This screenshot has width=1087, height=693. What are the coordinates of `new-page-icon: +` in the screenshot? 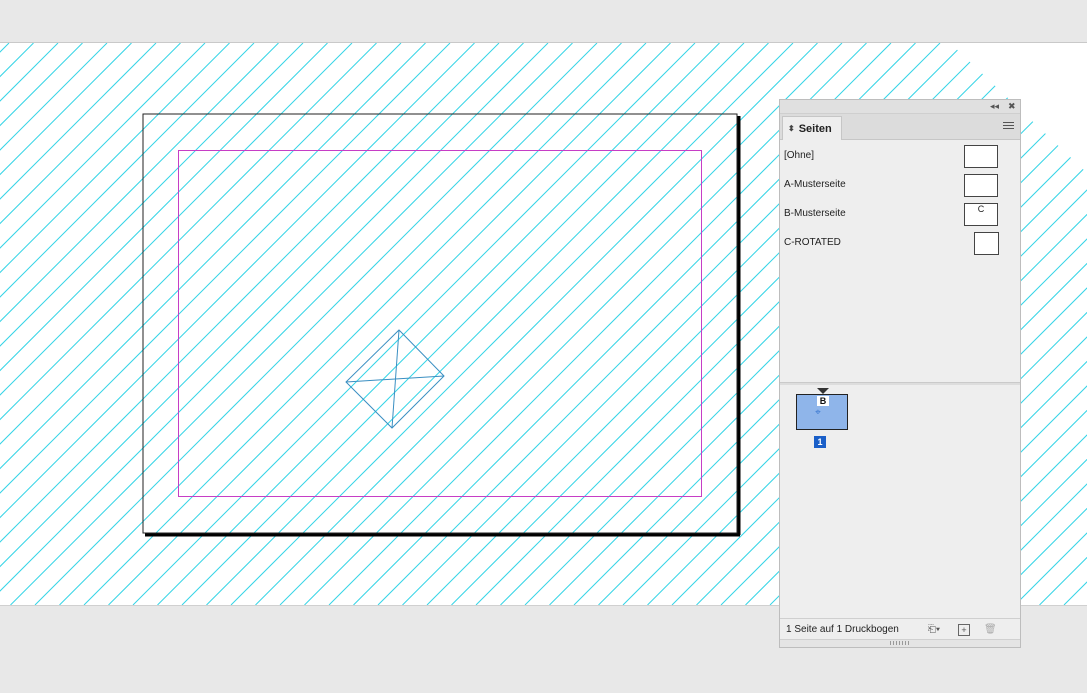 It's located at (964, 630).